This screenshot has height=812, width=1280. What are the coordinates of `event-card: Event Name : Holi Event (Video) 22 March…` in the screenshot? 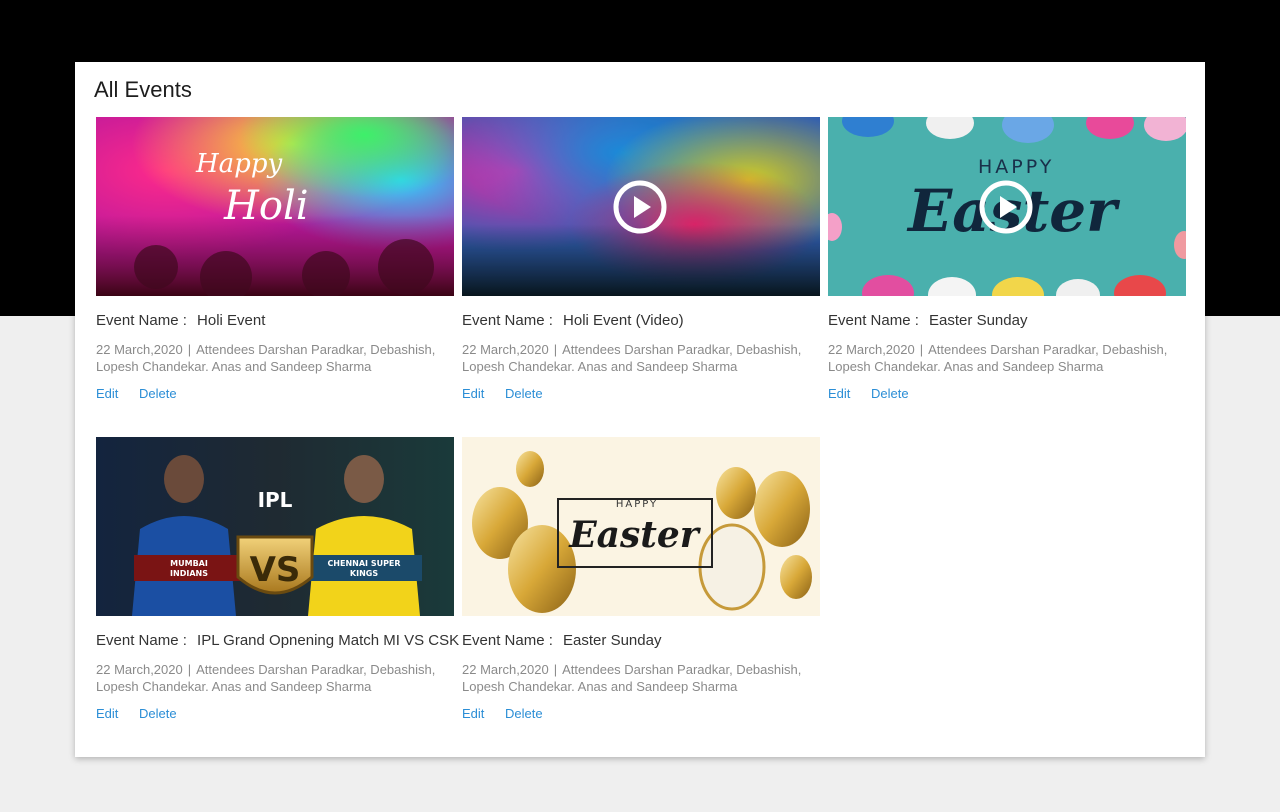 It's located at (641, 259).